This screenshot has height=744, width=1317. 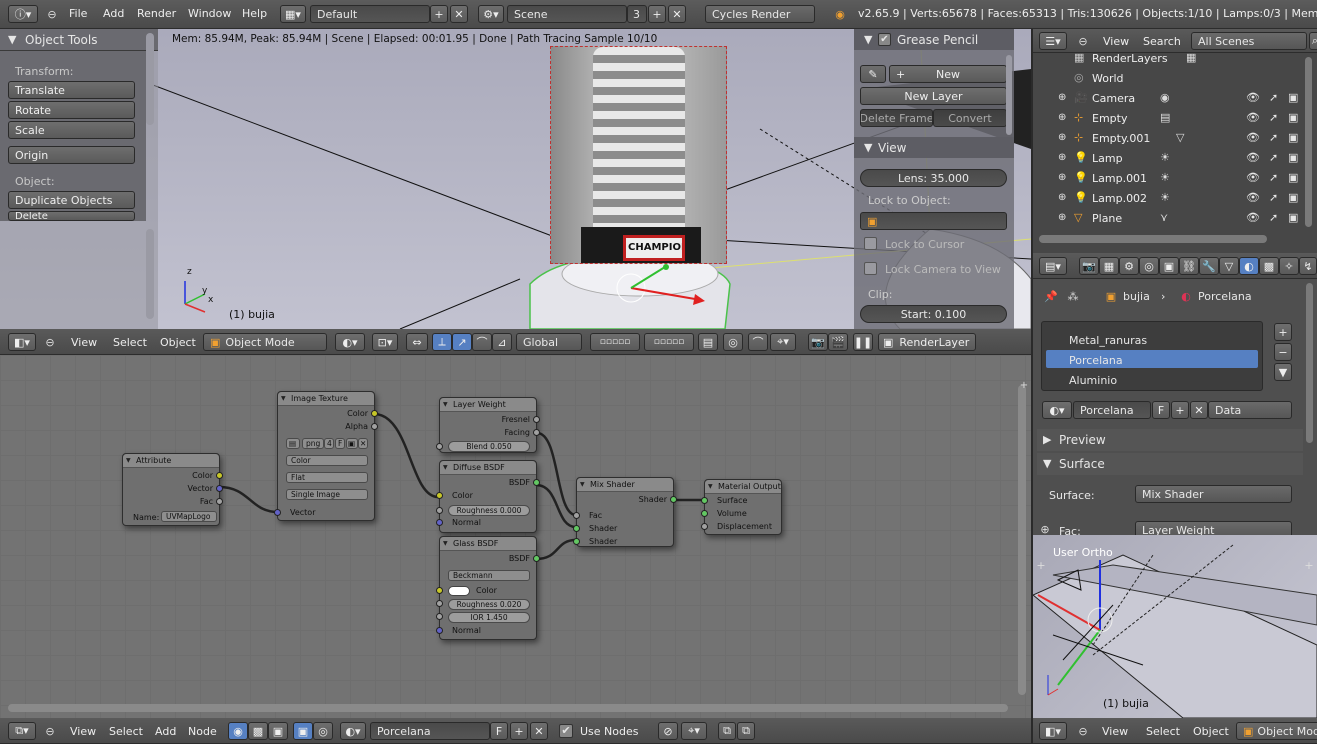 What do you see at coordinates (970, 118) in the screenshot?
I see `convert-button: Convert` at bounding box center [970, 118].